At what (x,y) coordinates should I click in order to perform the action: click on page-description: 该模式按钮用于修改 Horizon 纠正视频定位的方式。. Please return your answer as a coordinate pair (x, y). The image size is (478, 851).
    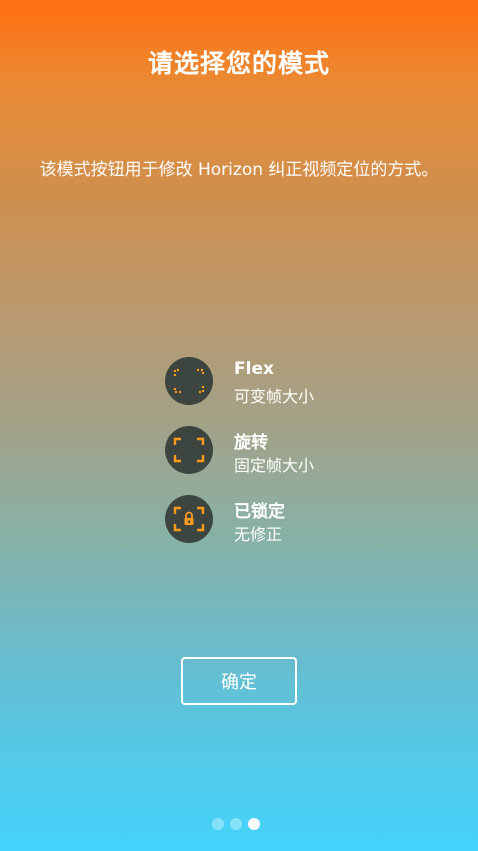
    Looking at the image, I should click on (239, 170).